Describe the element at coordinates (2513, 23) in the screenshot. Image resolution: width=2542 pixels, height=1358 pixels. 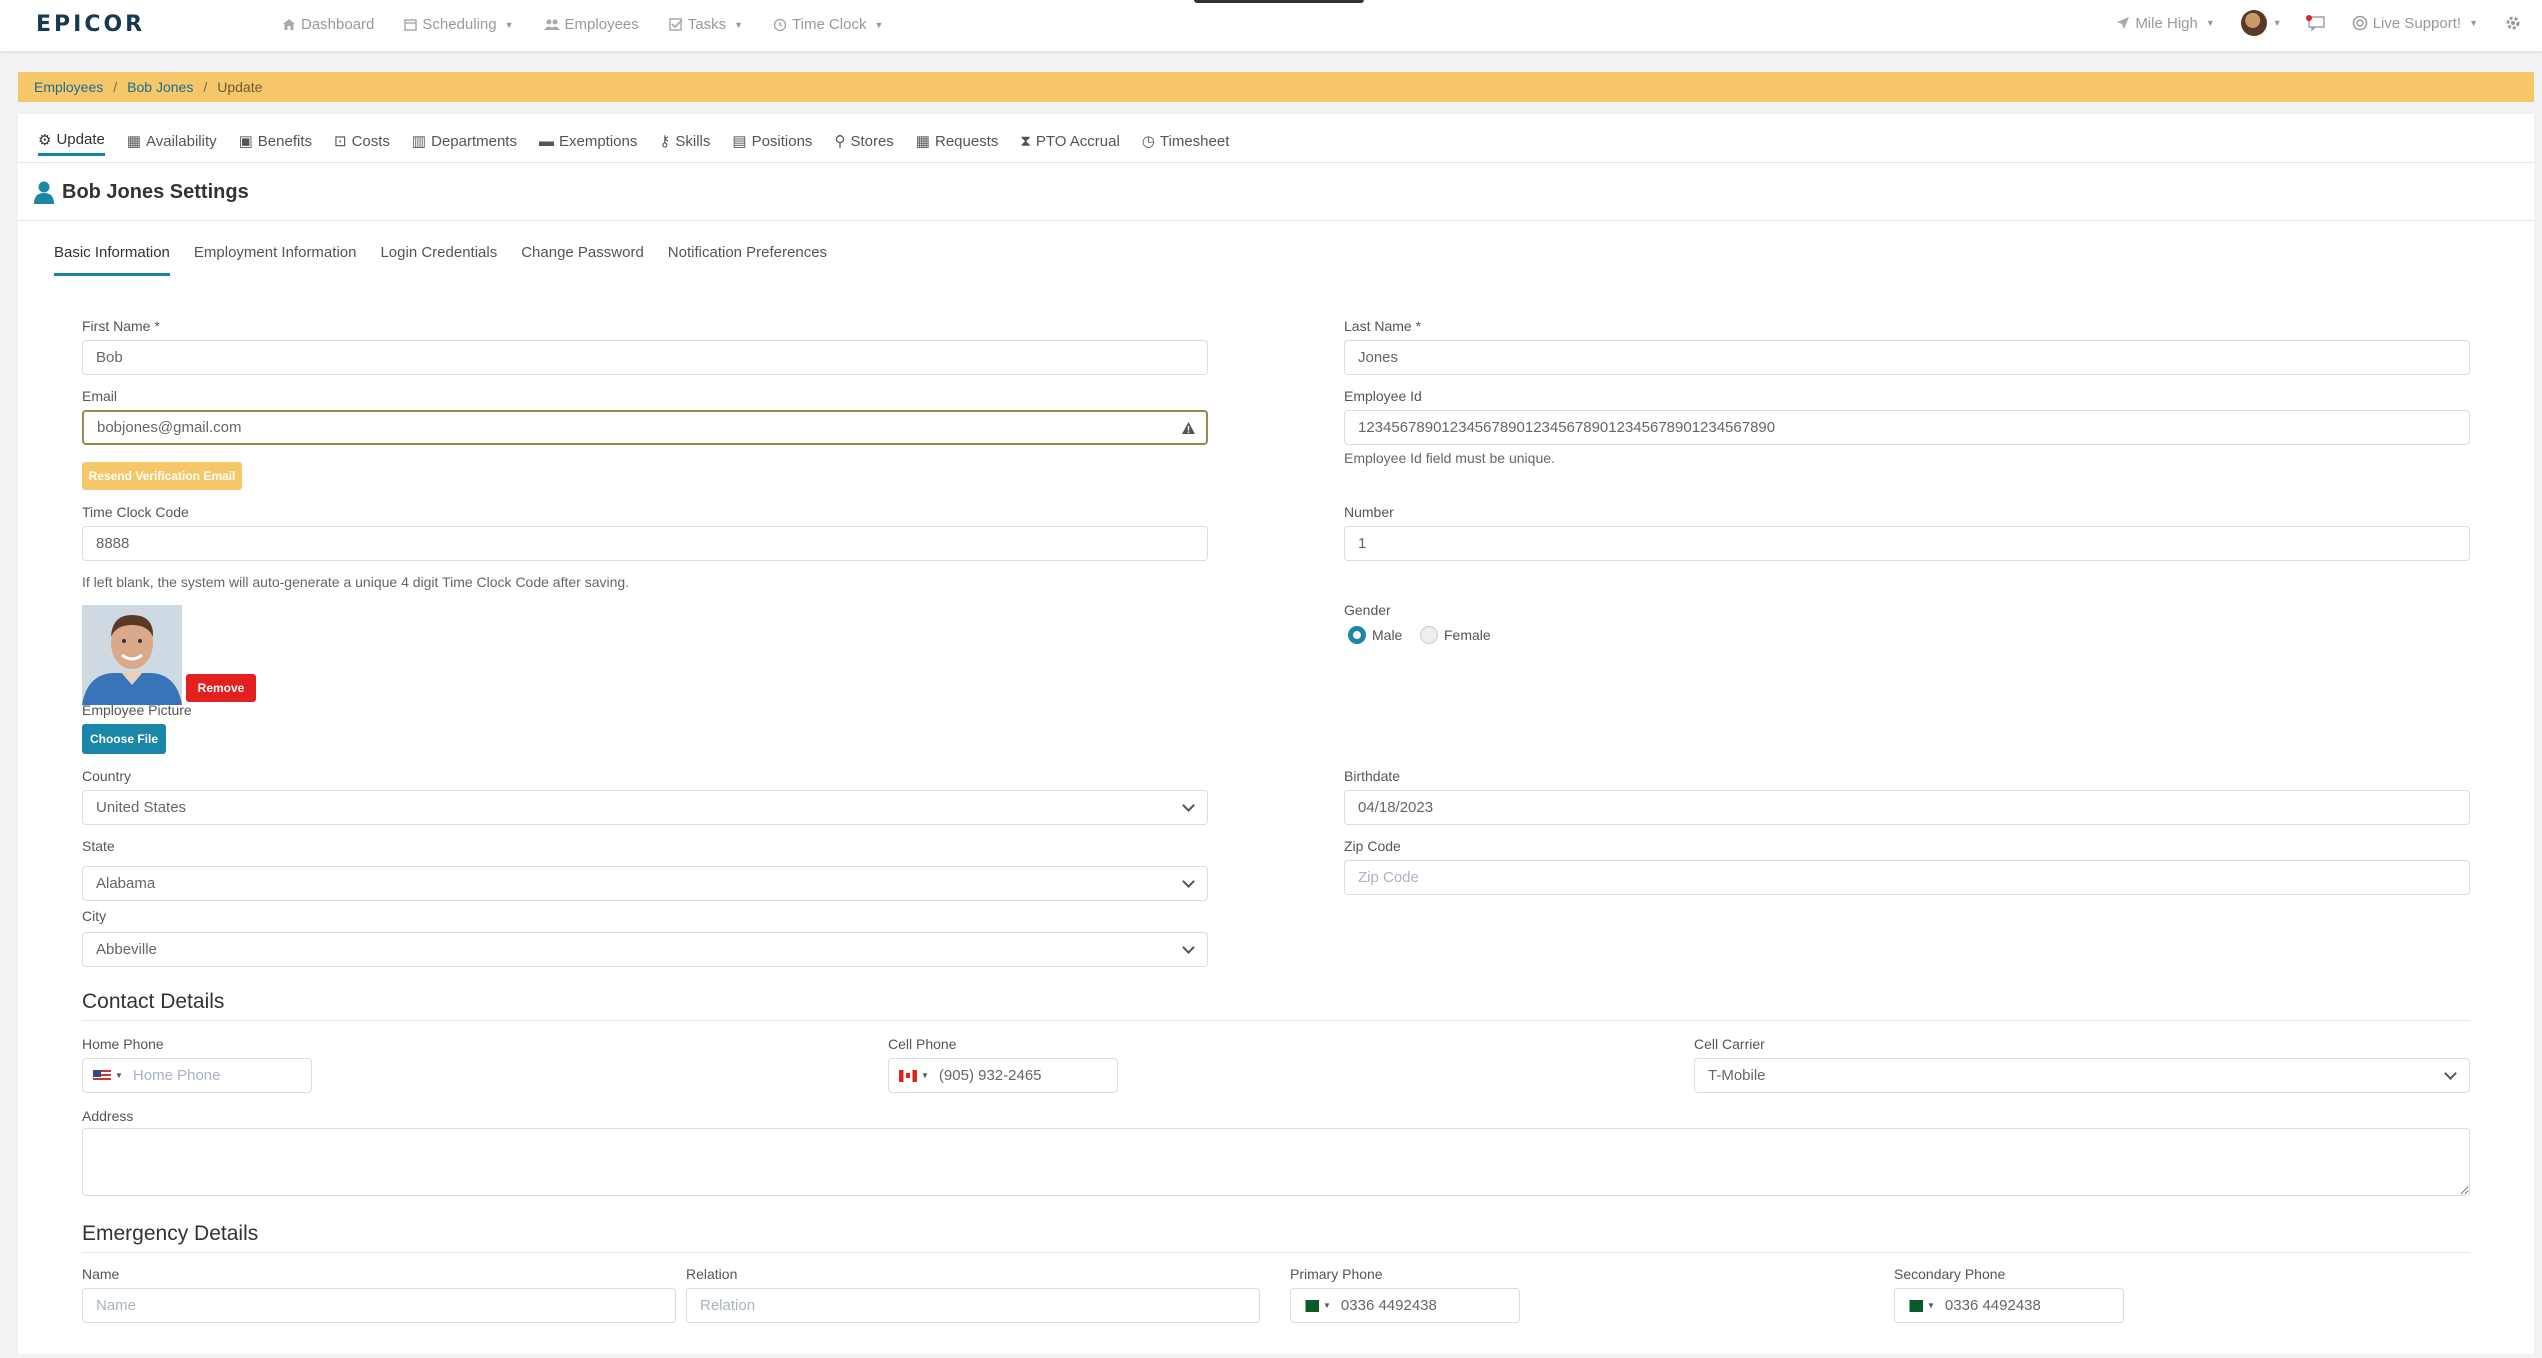
I see `gear-icon` at that location.